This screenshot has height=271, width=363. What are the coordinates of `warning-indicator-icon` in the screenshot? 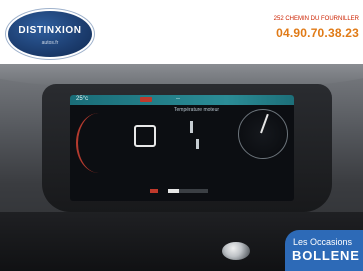 It's located at (146, 99).